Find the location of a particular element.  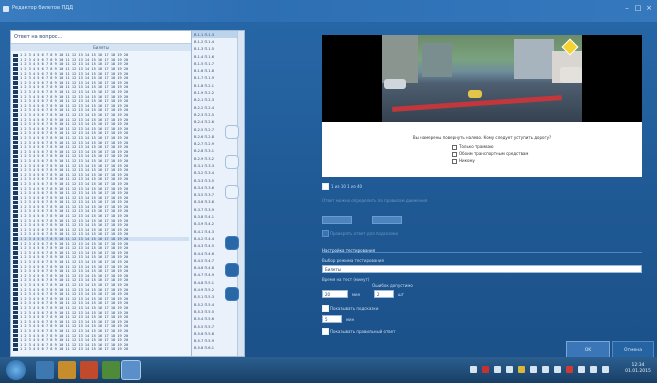

hint-checkbox-label: Проверять ответ для подсказки is located at coordinates (364, 233).